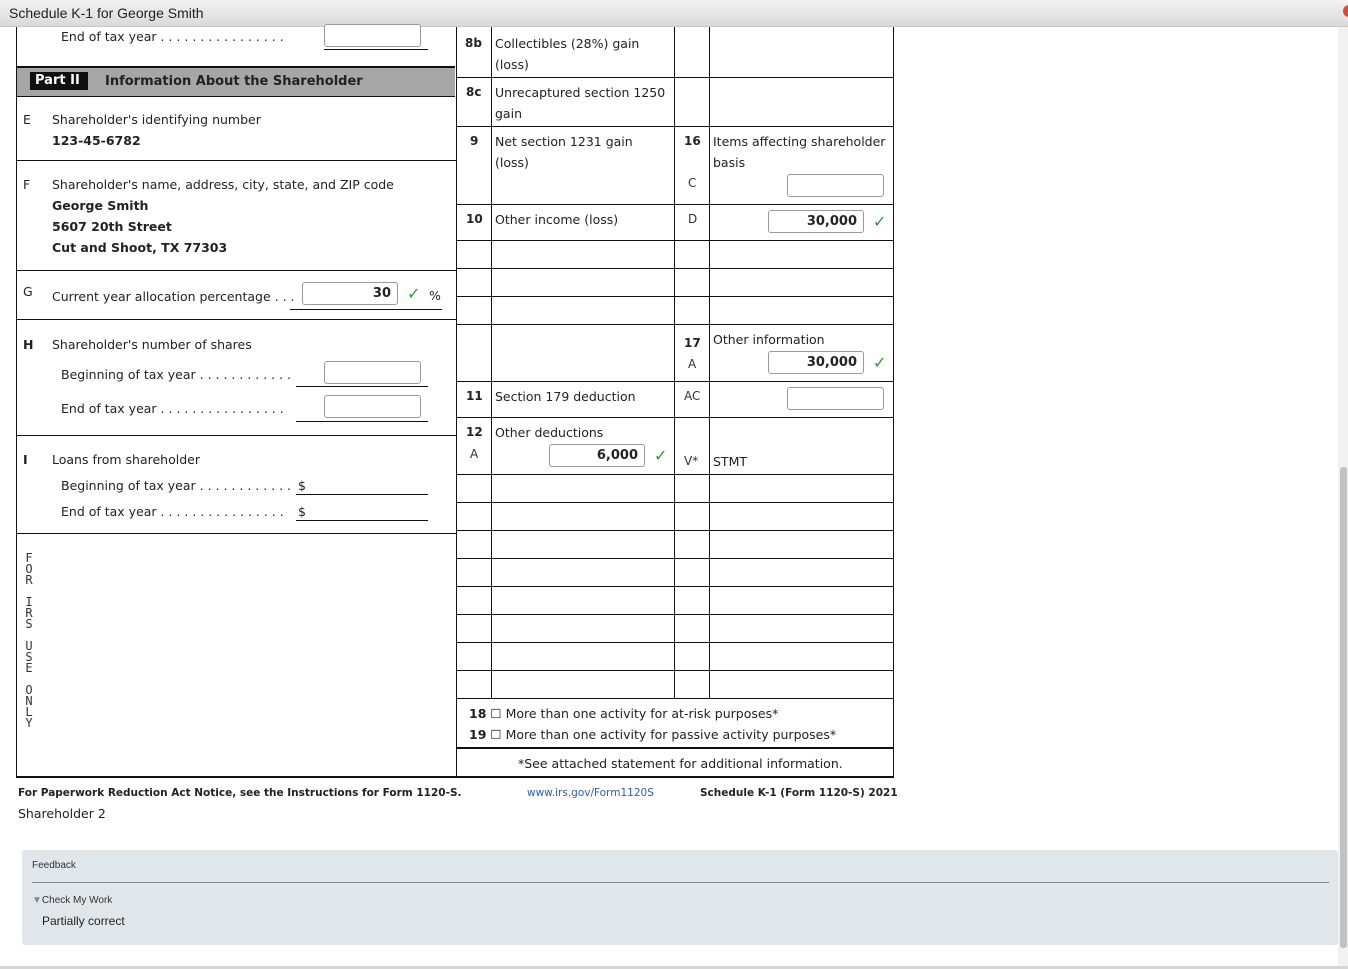  What do you see at coordinates (28, 344) in the screenshot?
I see `letter-h: H` at bounding box center [28, 344].